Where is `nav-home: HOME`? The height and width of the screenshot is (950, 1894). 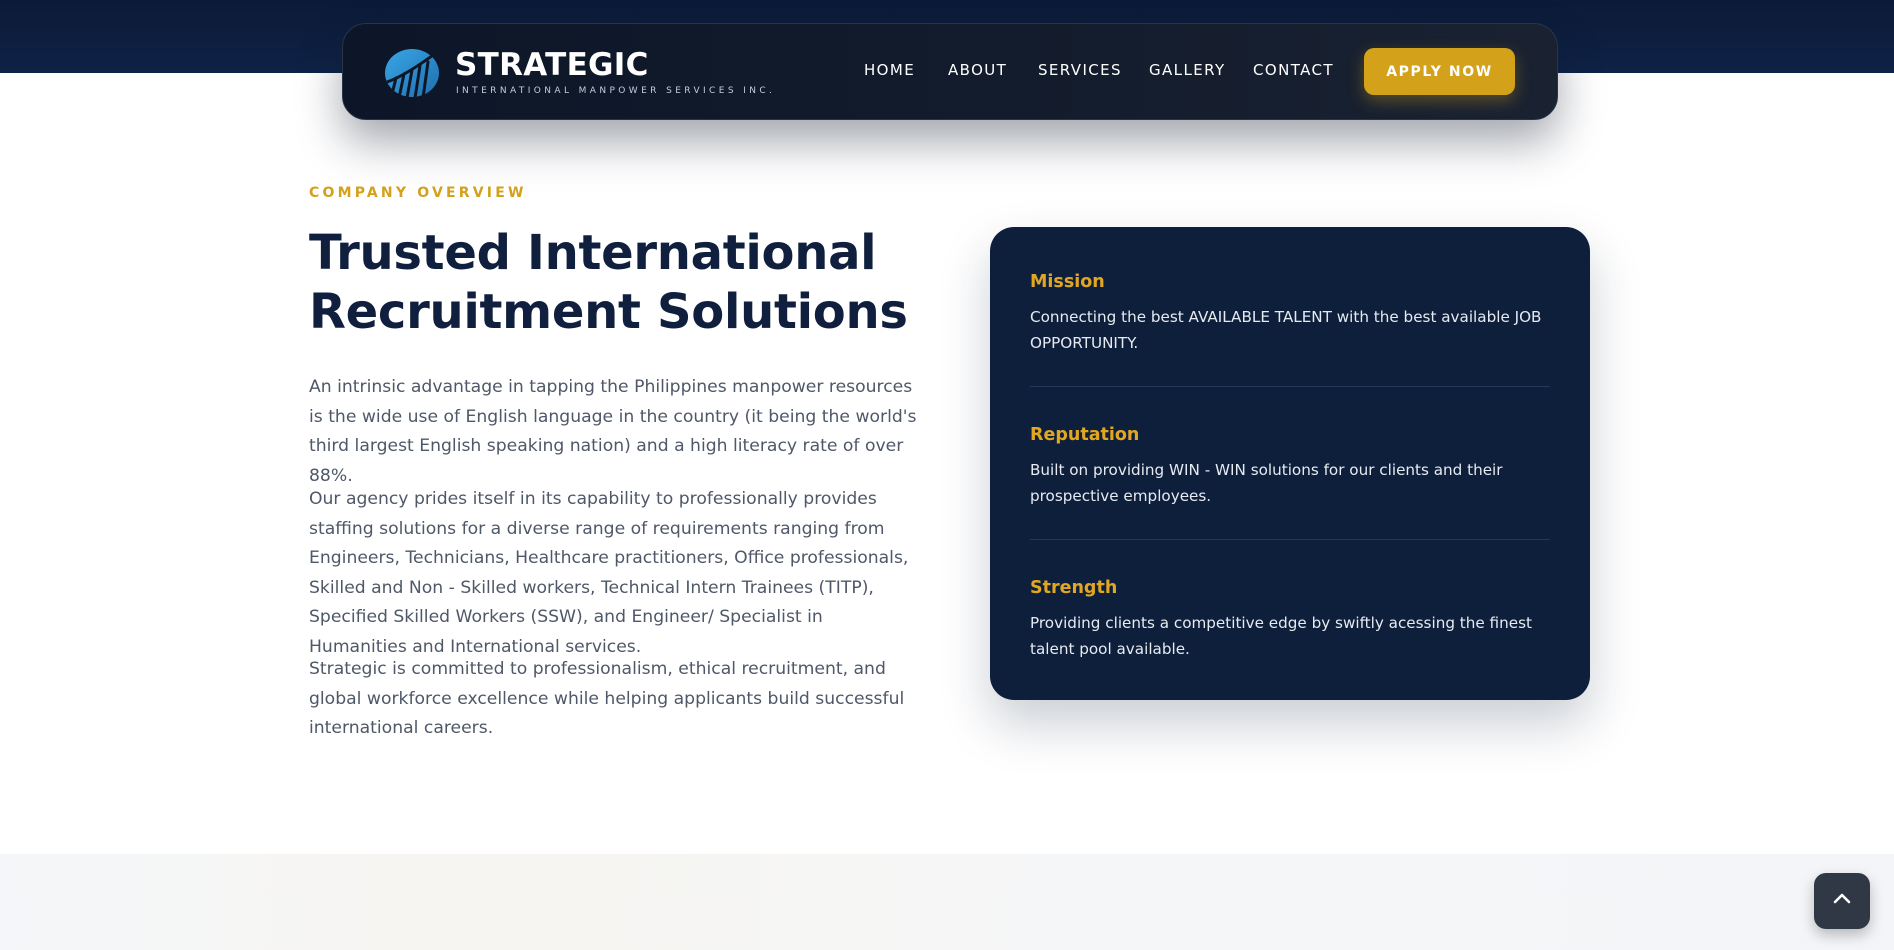 nav-home: HOME is located at coordinates (889, 70).